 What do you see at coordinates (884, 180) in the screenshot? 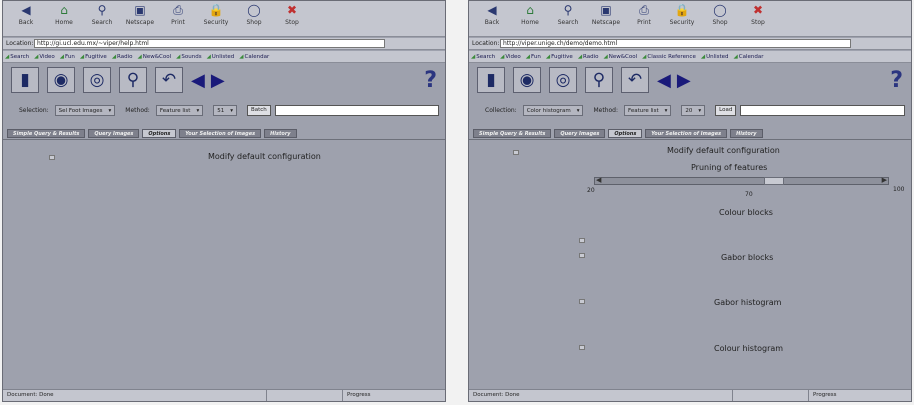
I see `slider-right-icon: ▶` at bounding box center [884, 180].